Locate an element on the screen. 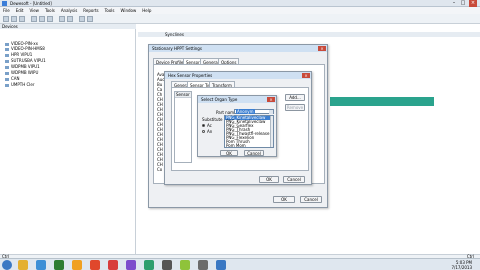 Image resolution: width=480 pixels, height=270 pixels. stop-icon is located at coordinates (90, 19).